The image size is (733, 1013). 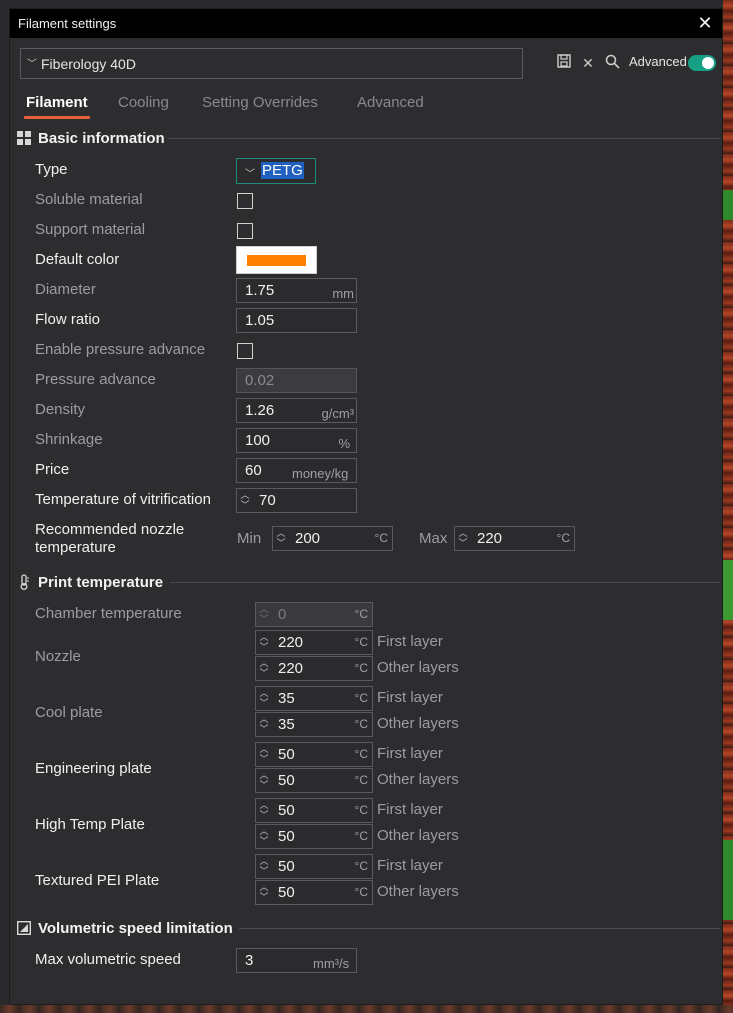 I want to click on advanced-toggle, so click(x=702, y=63).